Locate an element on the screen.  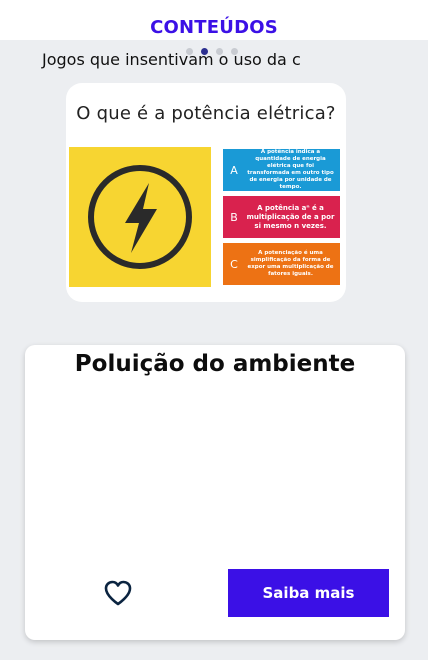
page-title: CONTEÚDOS is located at coordinates (214, 27).